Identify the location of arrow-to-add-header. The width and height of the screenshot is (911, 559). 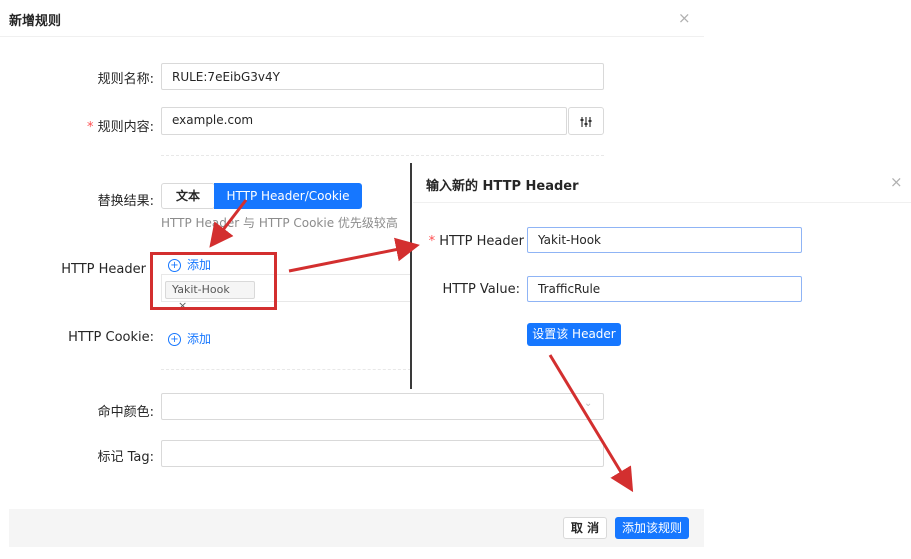
(228, 223).